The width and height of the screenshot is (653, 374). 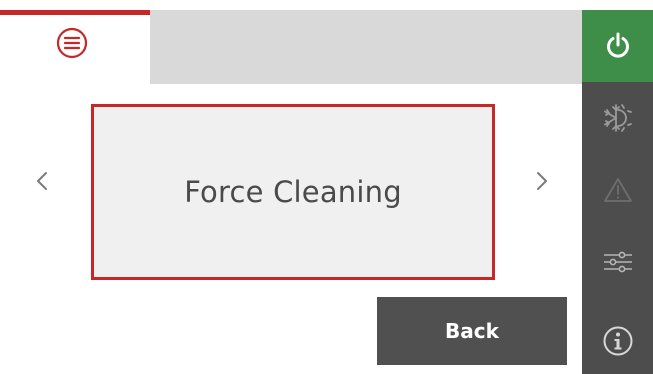 I want to click on power-icon, so click(x=618, y=46).